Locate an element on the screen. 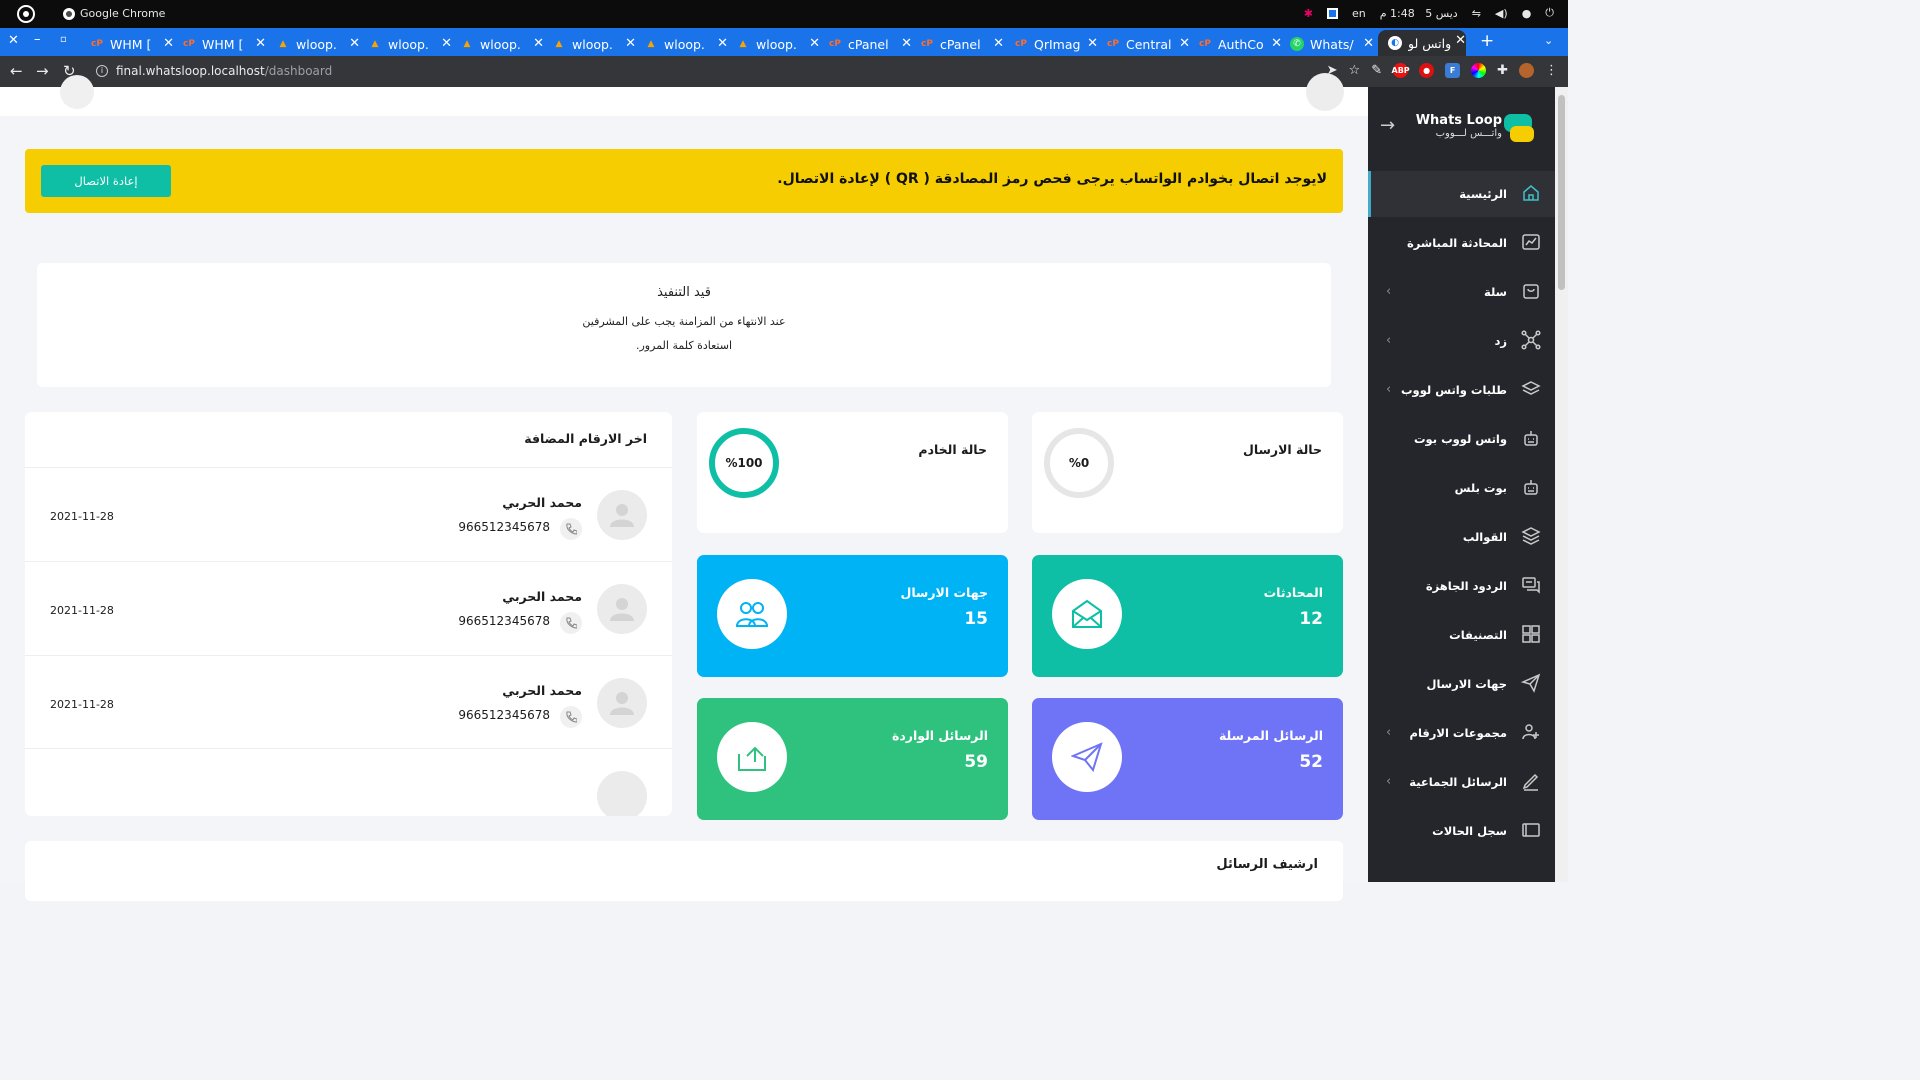  sidebar-item-7: القوالب is located at coordinates (1461, 537).